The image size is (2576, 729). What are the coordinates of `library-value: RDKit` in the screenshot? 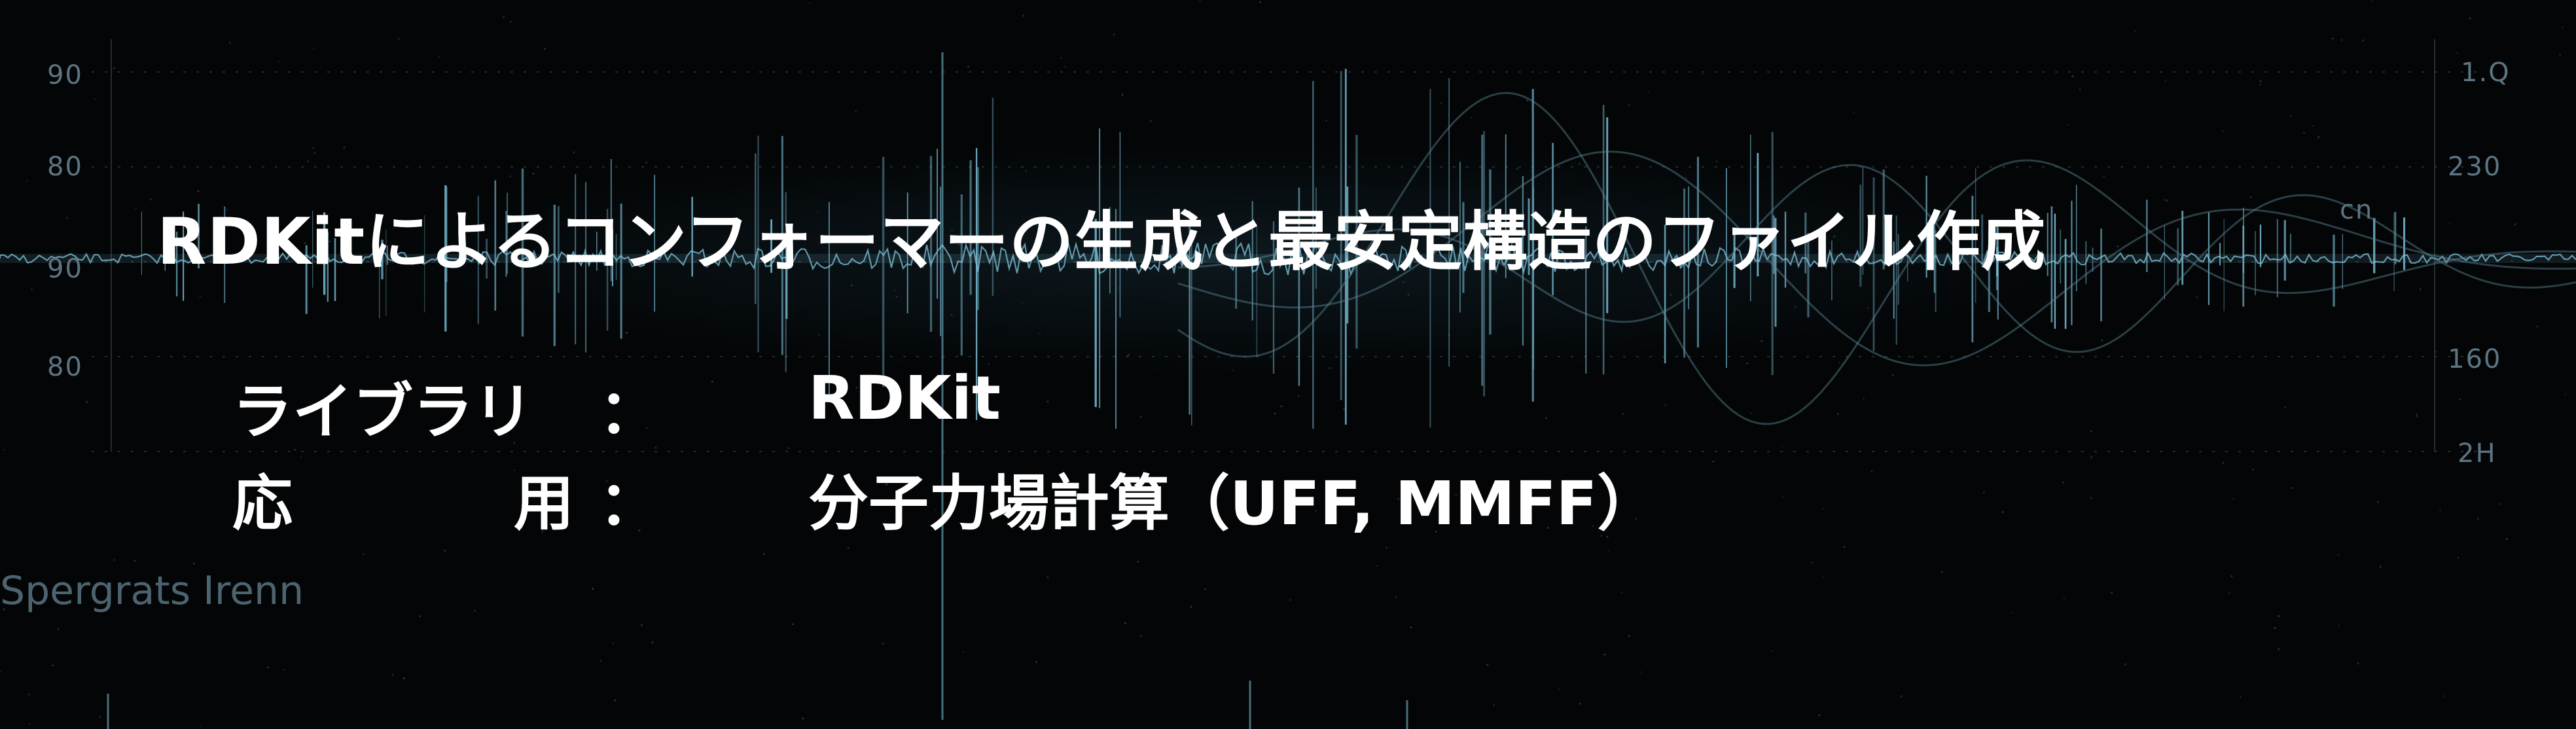 It's located at (904, 398).